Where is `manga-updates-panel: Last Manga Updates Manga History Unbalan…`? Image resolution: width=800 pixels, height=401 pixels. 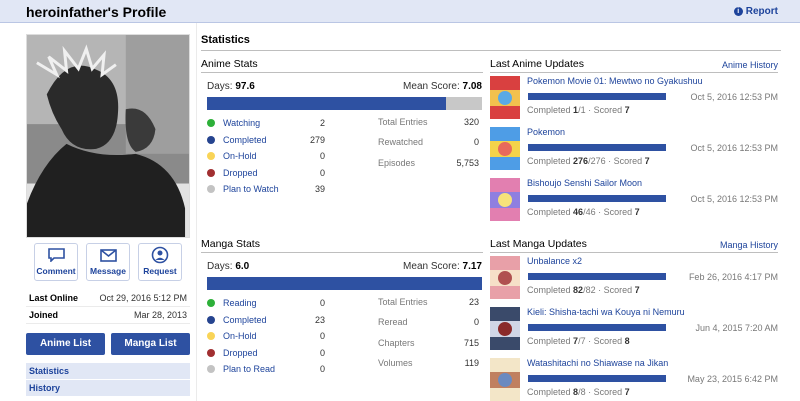 manga-updates-panel: Last Manga Updates Manga History Unbalan… is located at coordinates (634, 319).